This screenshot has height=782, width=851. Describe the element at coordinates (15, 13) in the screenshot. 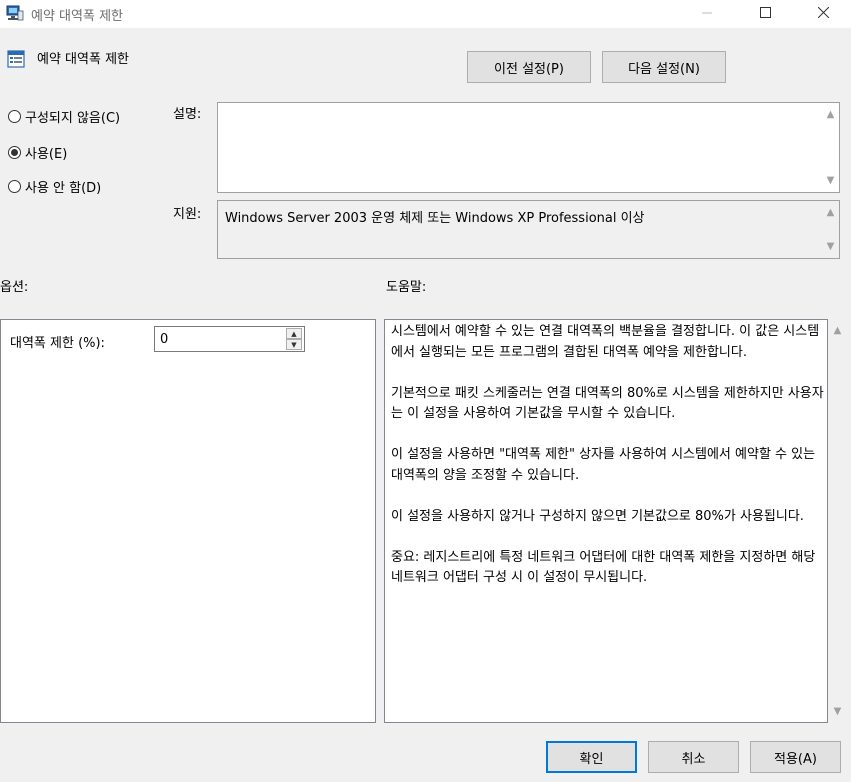

I see `computer-policy-icon` at that location.